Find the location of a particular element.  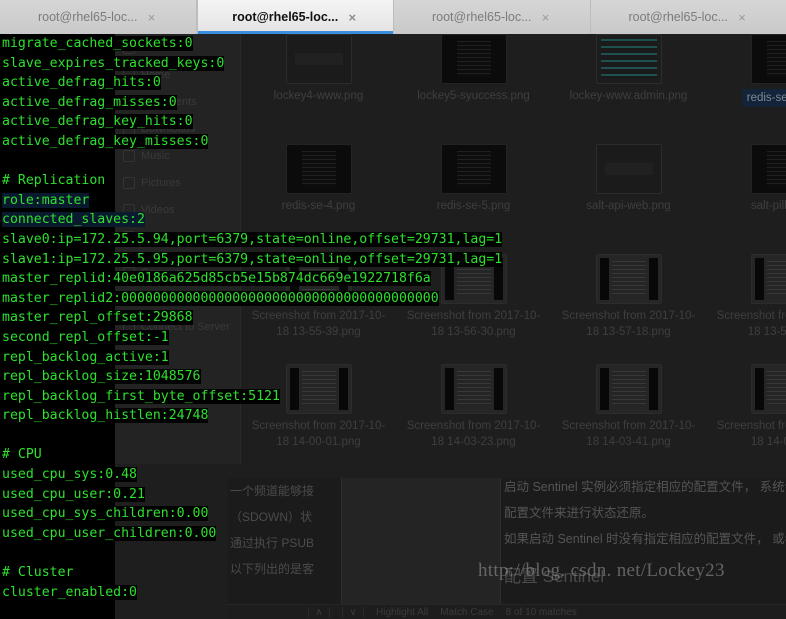

documents-icon is located at coordinates (129, 101).